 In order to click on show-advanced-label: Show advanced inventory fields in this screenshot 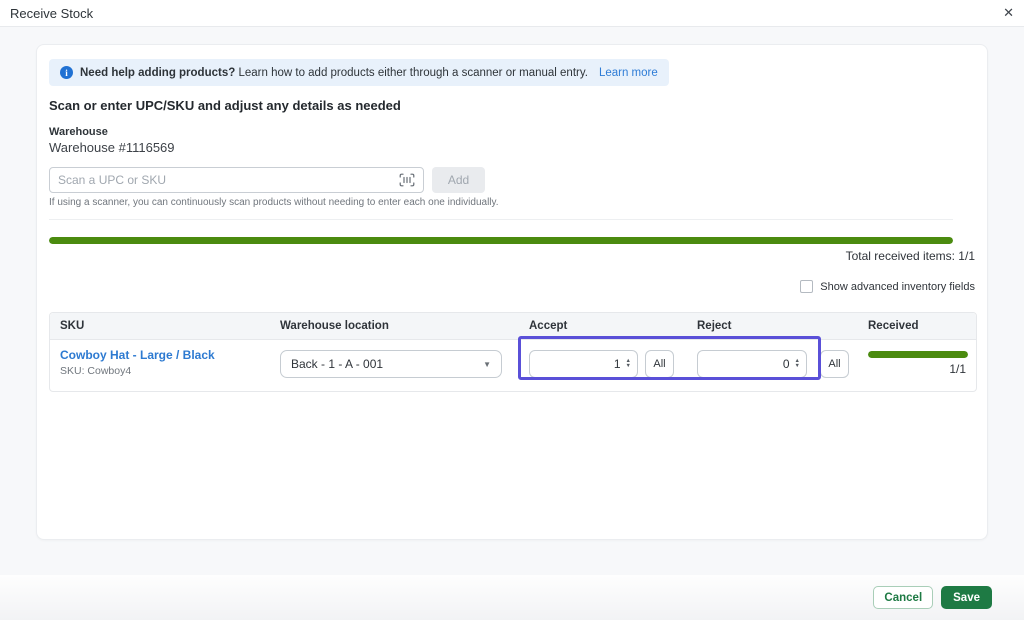, I will do `click(897, 286)`.